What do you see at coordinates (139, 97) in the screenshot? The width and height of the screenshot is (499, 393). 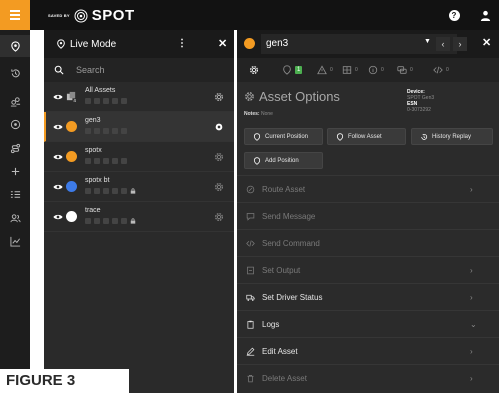 I see `list-item: 4 All Assets` at bounding box center [139, 97].